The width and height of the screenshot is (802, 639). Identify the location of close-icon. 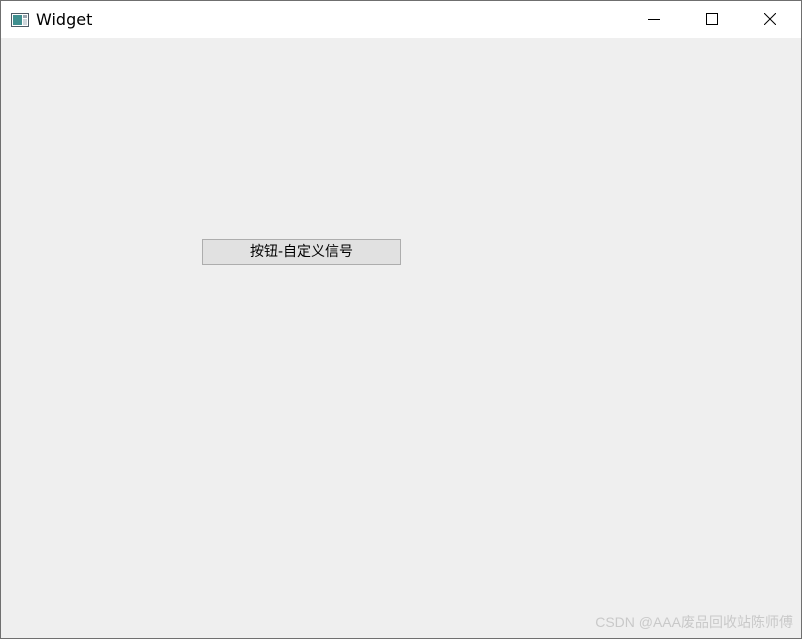
(770, 19).